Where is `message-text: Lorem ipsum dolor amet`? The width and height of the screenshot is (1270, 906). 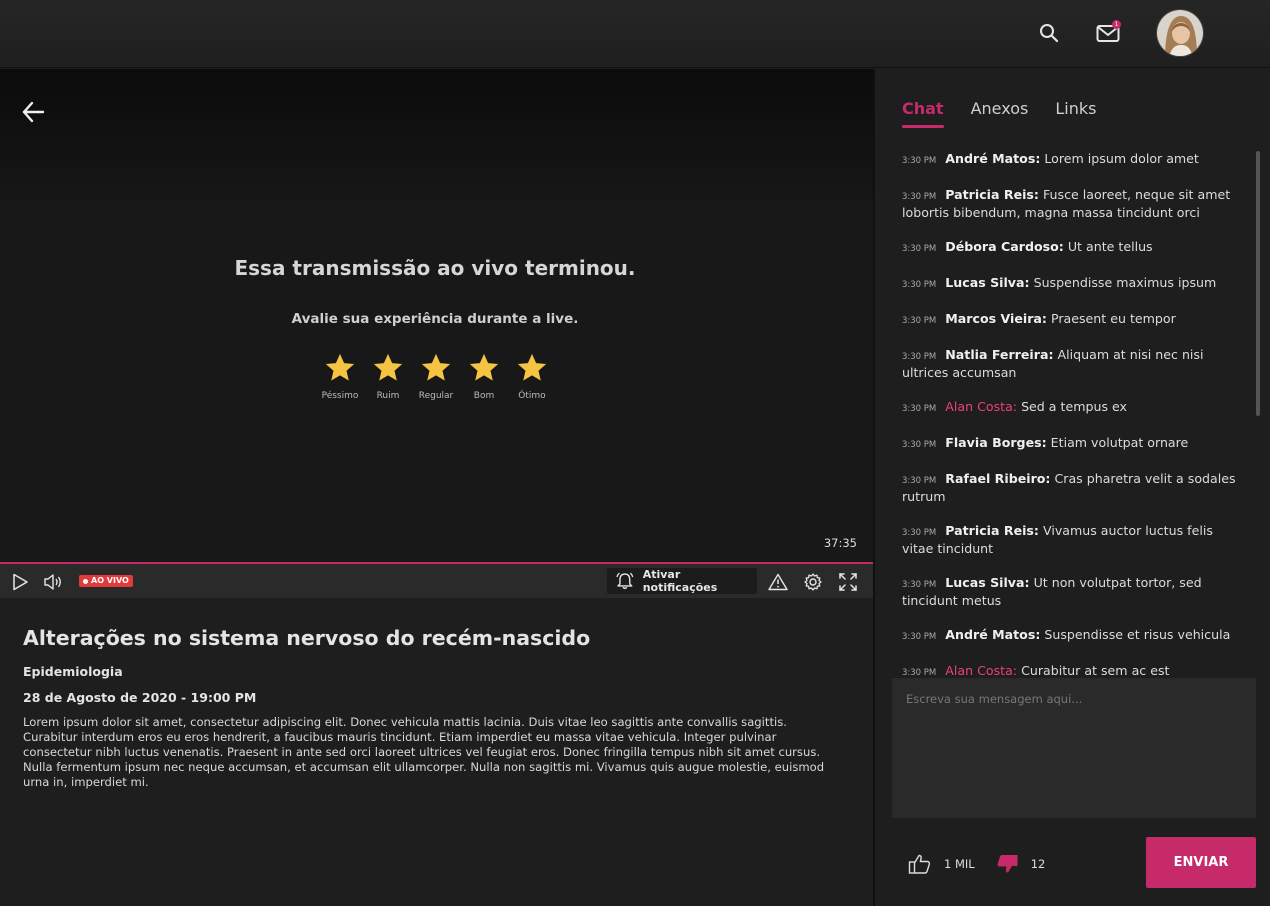 message-text: Lorem ipsum dolor amet is located at coordinates (1121, 158).